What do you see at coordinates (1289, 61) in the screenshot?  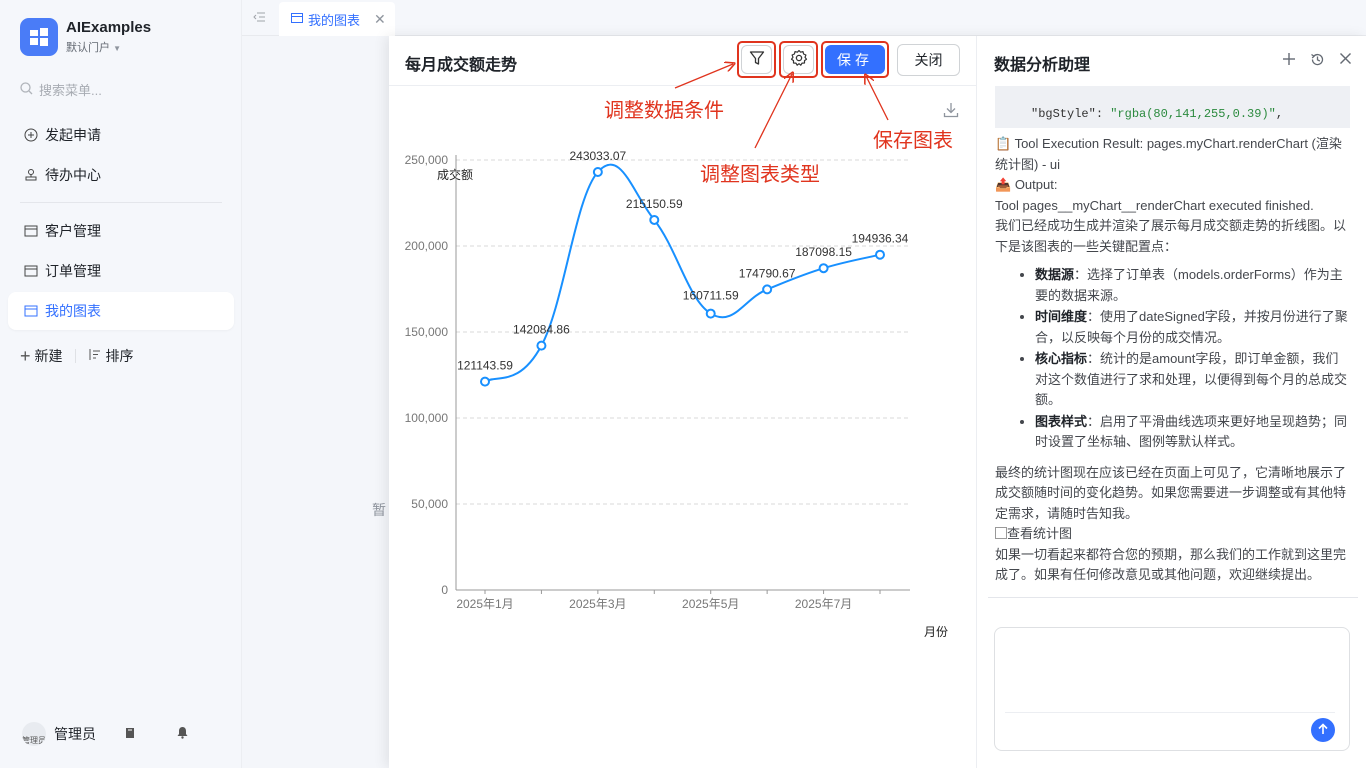 I see `add-icon` at bounding box center [1289, 61].